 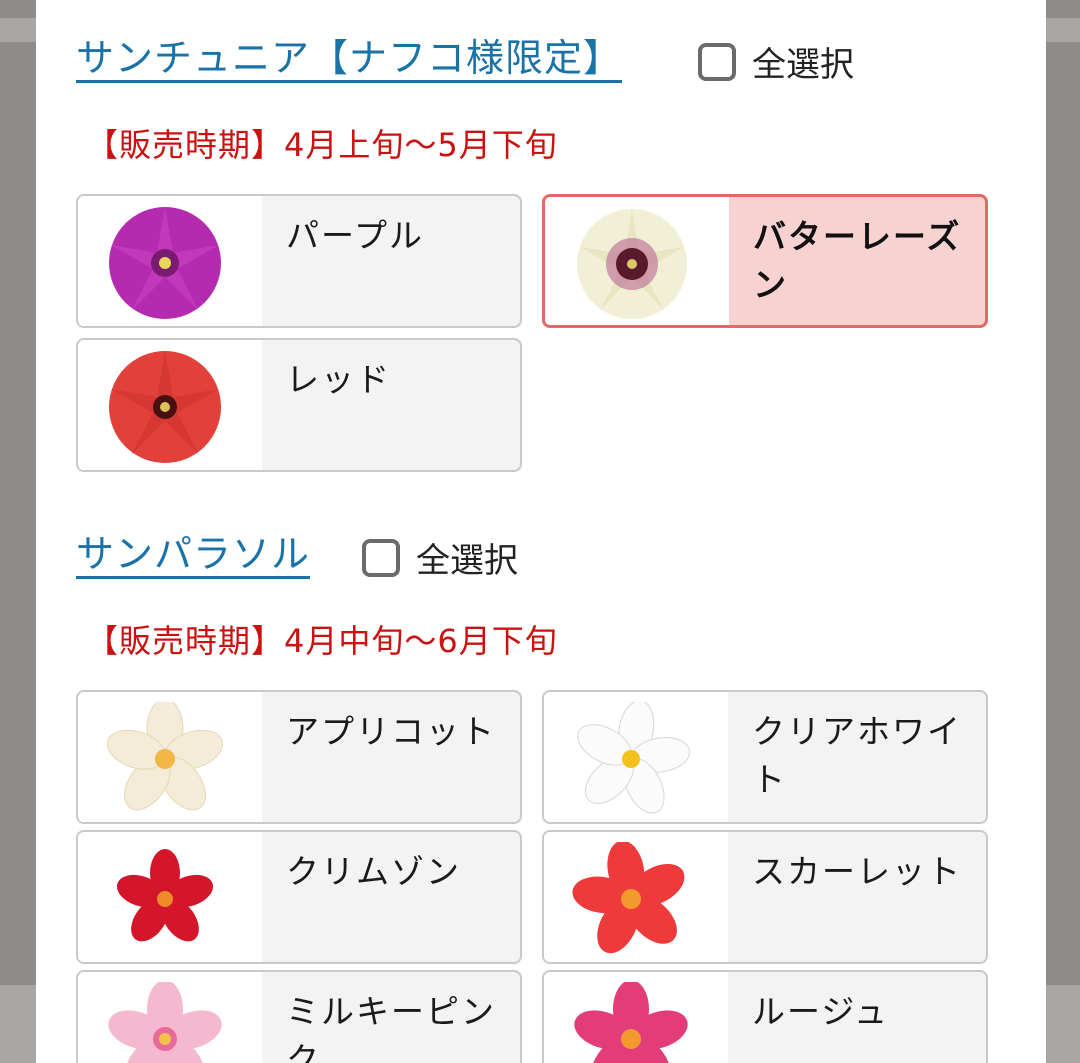 I want to click on variety-card: ミルキーピンク, so click(x=299, y=1016).